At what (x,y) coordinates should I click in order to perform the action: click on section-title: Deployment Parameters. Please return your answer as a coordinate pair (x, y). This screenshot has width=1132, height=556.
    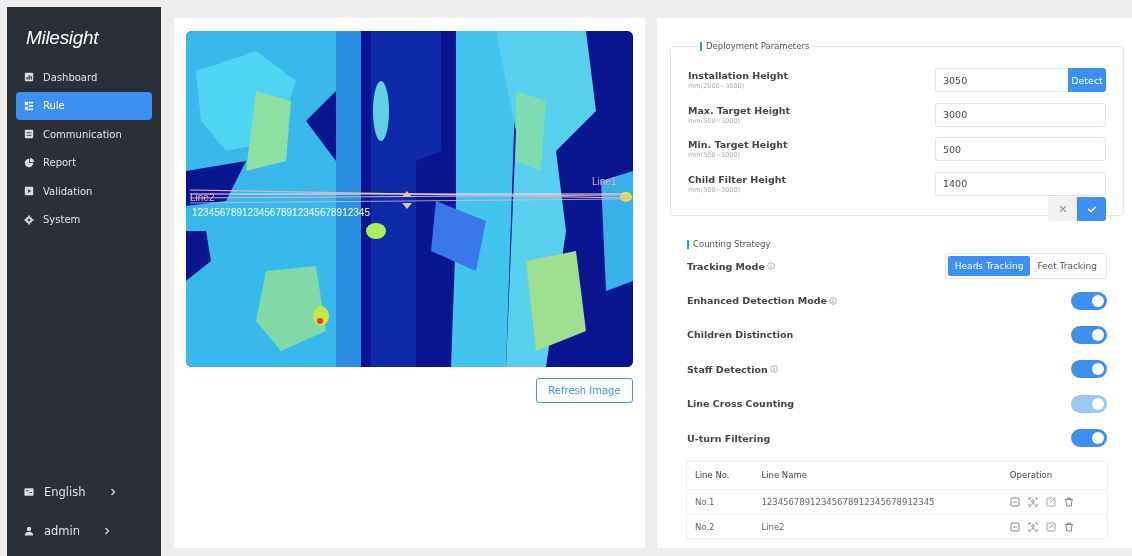
    Looking at the image, I should click on (755, 46).